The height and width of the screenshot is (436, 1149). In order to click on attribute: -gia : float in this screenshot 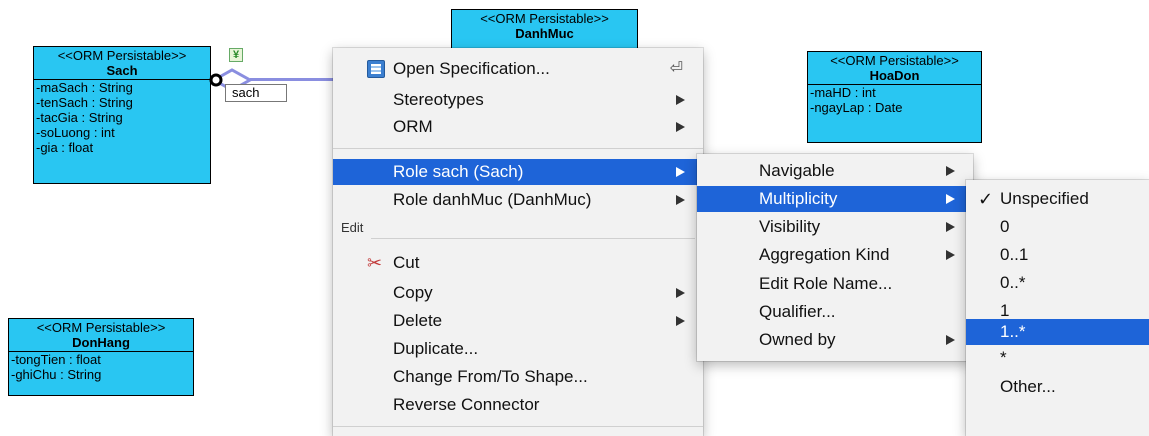, I will do `click(122, 147)`.